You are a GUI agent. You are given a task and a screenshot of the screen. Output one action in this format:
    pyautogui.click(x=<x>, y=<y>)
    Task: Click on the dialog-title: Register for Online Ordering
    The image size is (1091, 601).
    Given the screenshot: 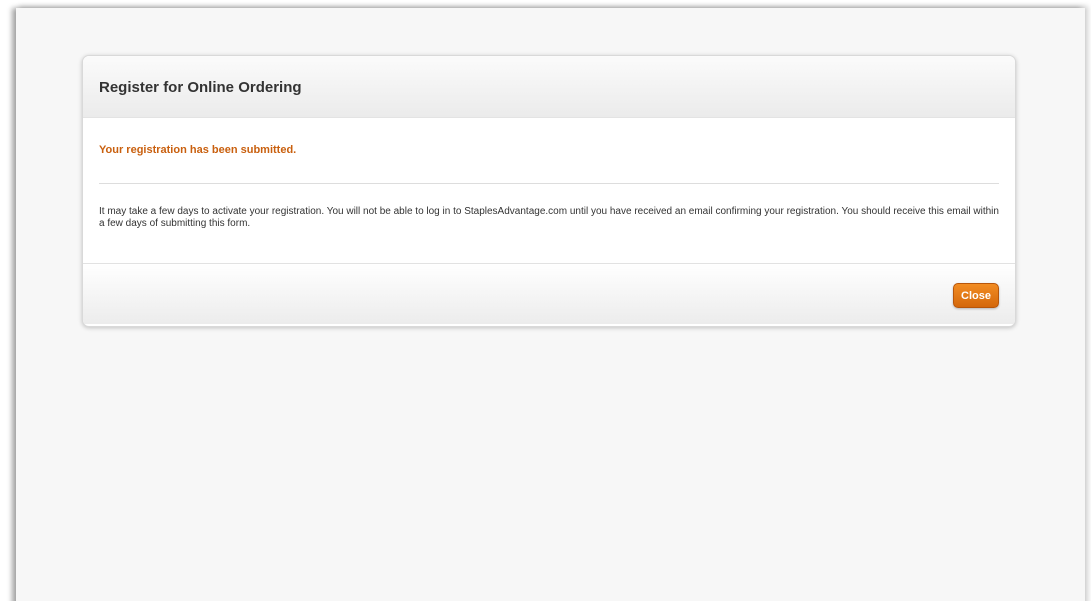 What is the action you would take?
    pyautogui.click(x=200, y=87)
    